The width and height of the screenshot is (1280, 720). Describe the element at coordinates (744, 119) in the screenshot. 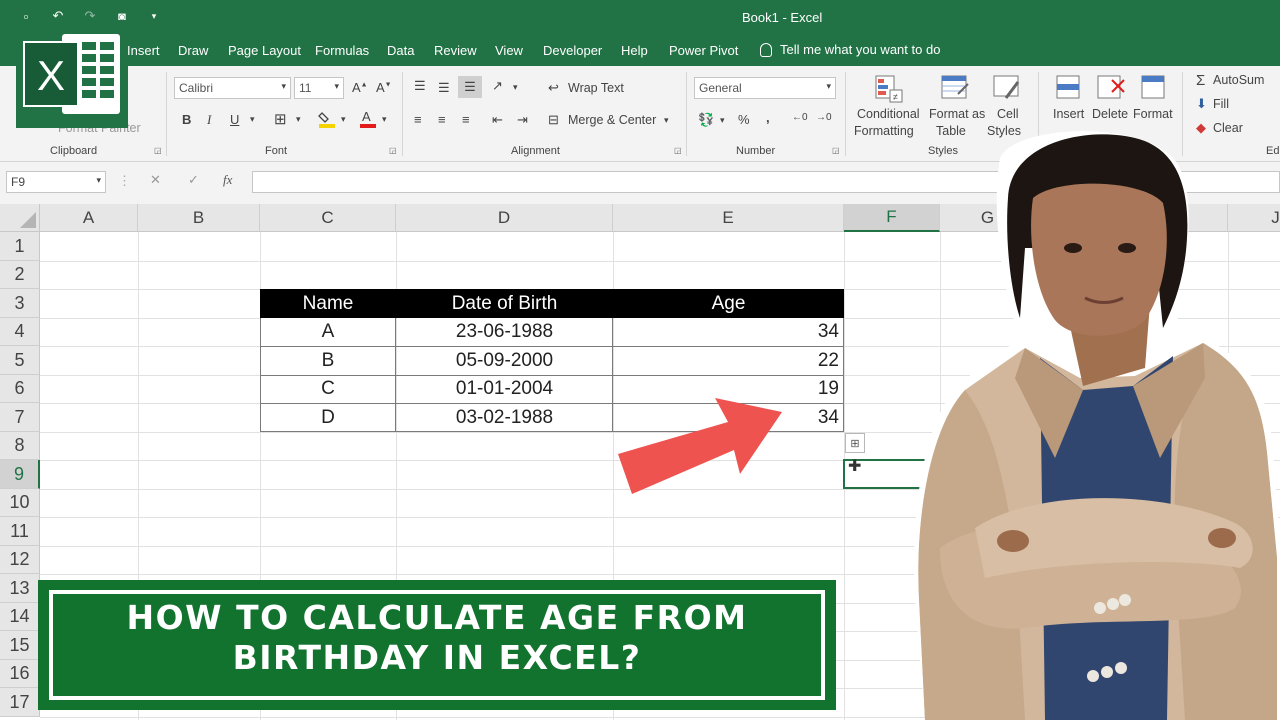

I see `percent-icon: %` at that location.